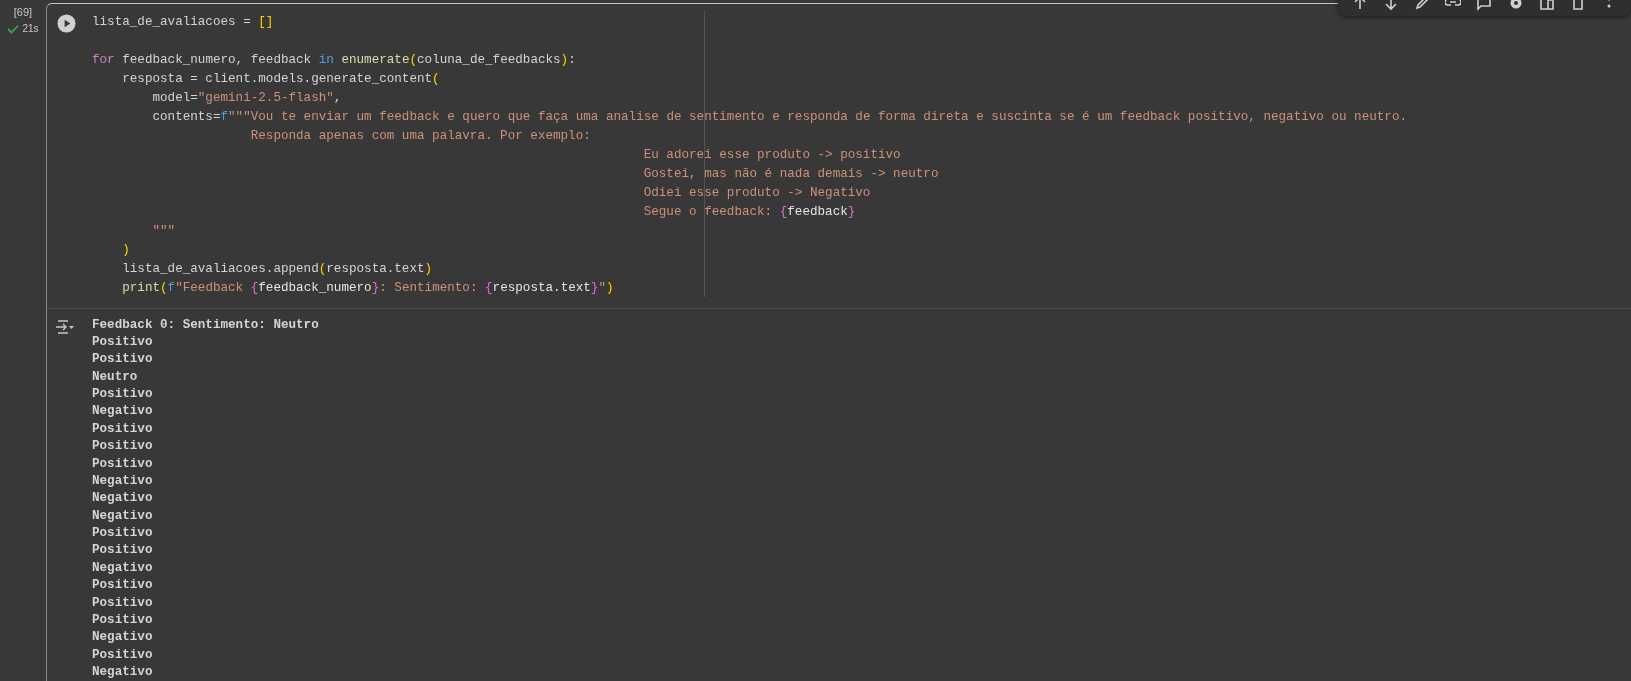 This screenshot has width=1631, height=681. Describe the element at coordinates (1546, 5) in the screenshot. I see `mirror-icon` at that location.